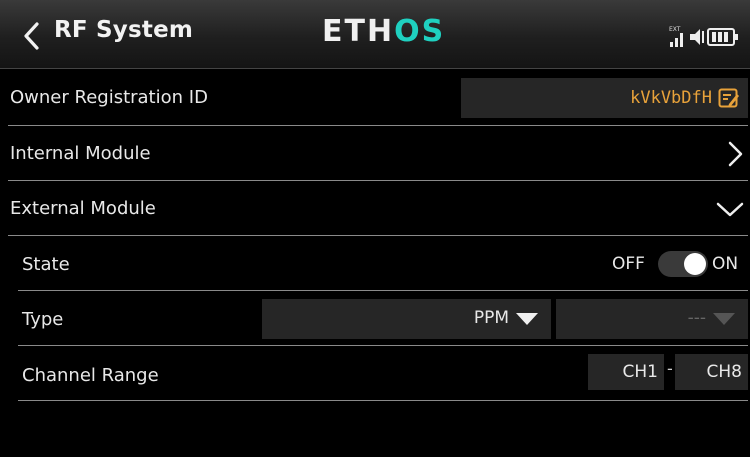  I want to click on chevron-right-icon, so click(735, 154).